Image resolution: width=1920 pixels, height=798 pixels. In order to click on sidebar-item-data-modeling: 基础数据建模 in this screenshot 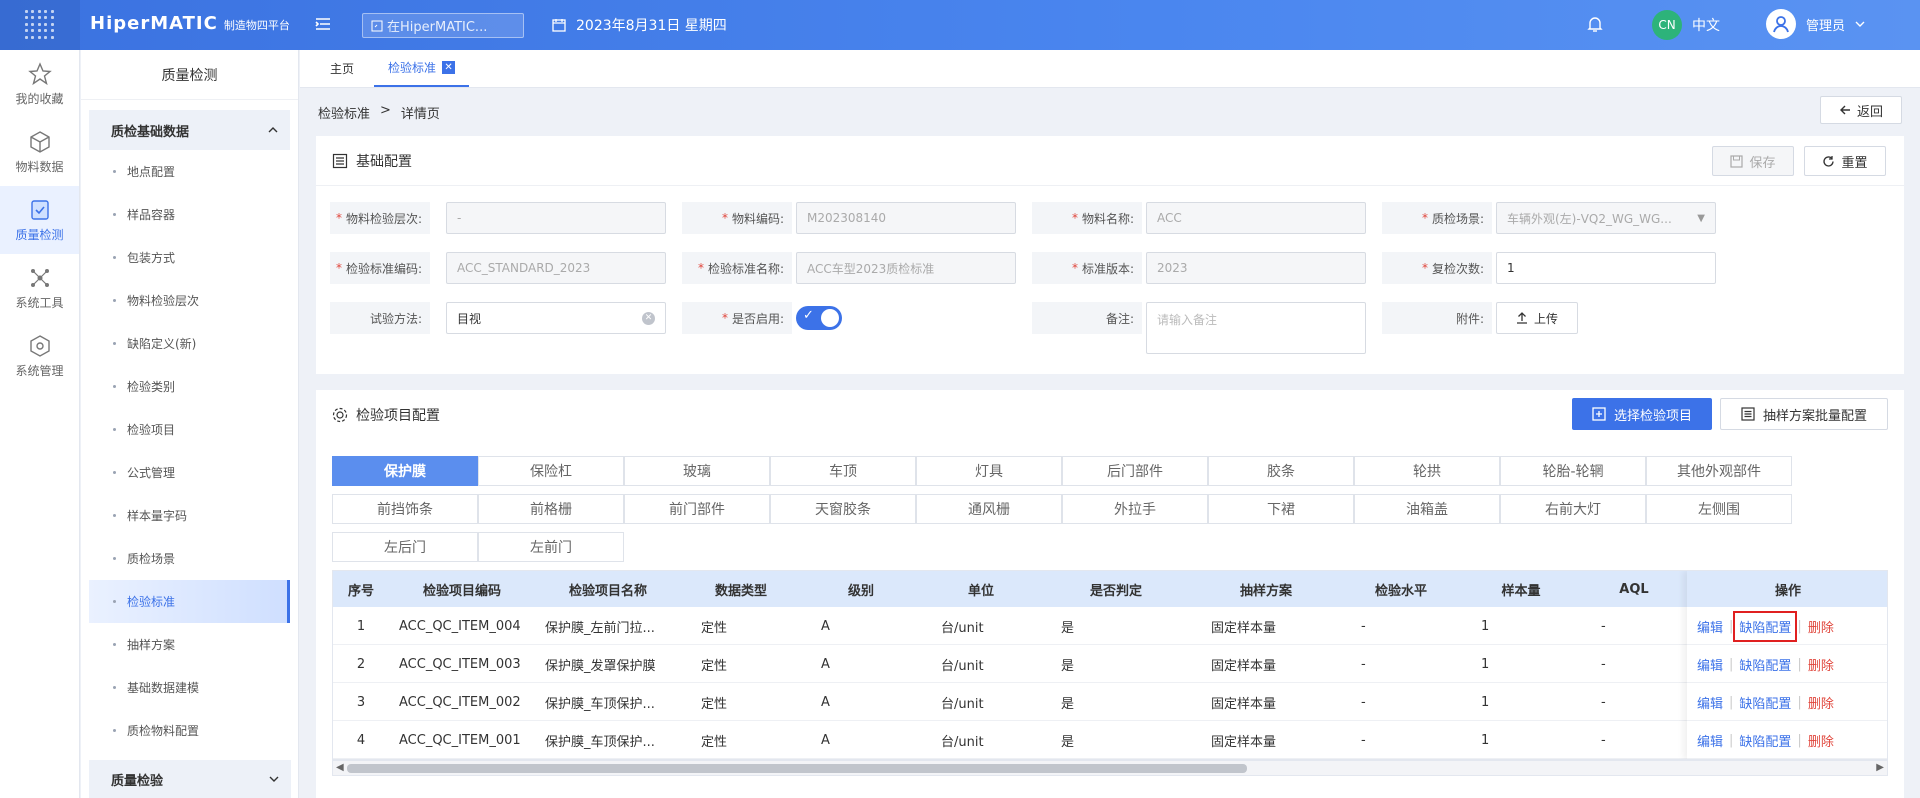, I will do `click(189, 687)`.